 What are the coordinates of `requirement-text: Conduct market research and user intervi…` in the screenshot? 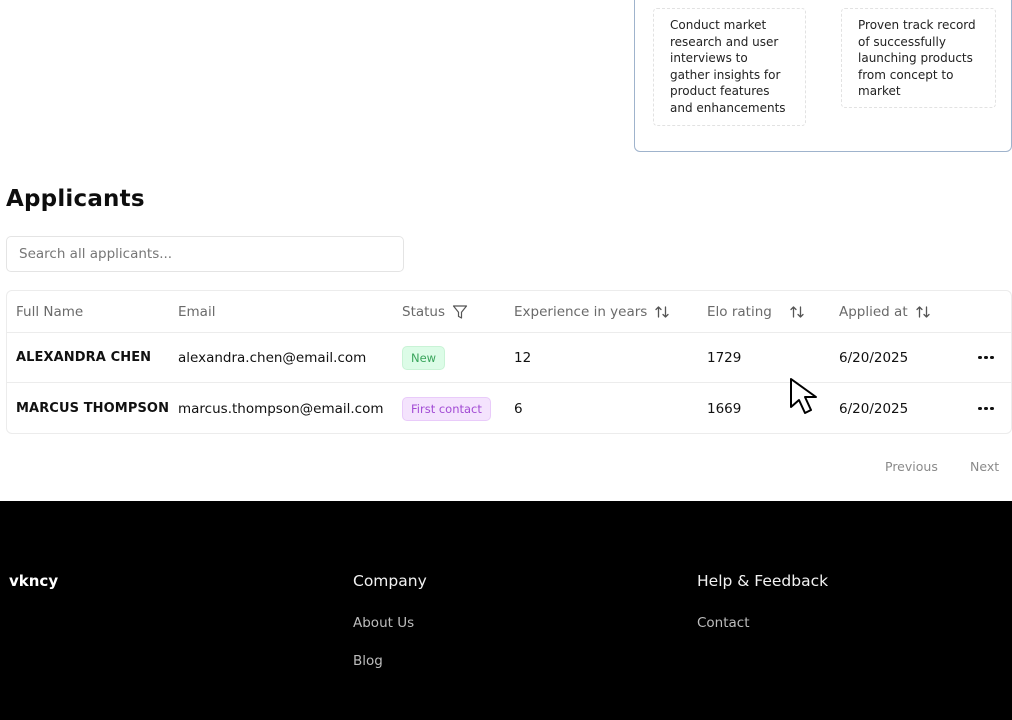 It's located at (728, 66).